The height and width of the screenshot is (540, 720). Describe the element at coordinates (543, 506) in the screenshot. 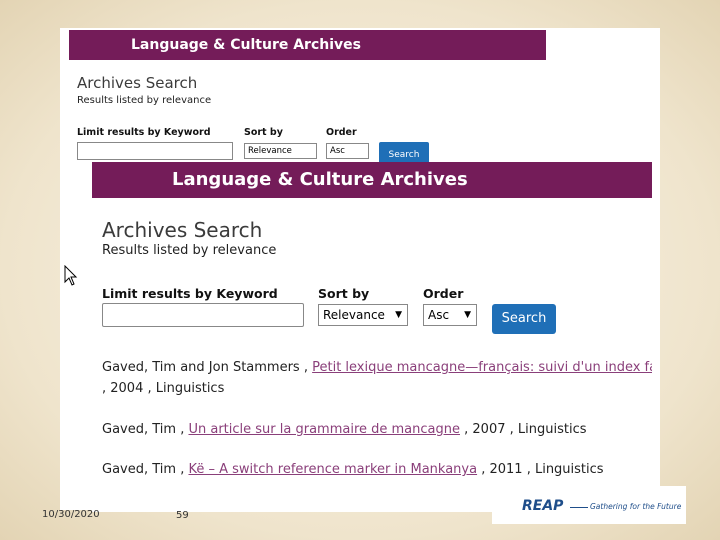

I see `logo-wordmark: REAP` at that location.